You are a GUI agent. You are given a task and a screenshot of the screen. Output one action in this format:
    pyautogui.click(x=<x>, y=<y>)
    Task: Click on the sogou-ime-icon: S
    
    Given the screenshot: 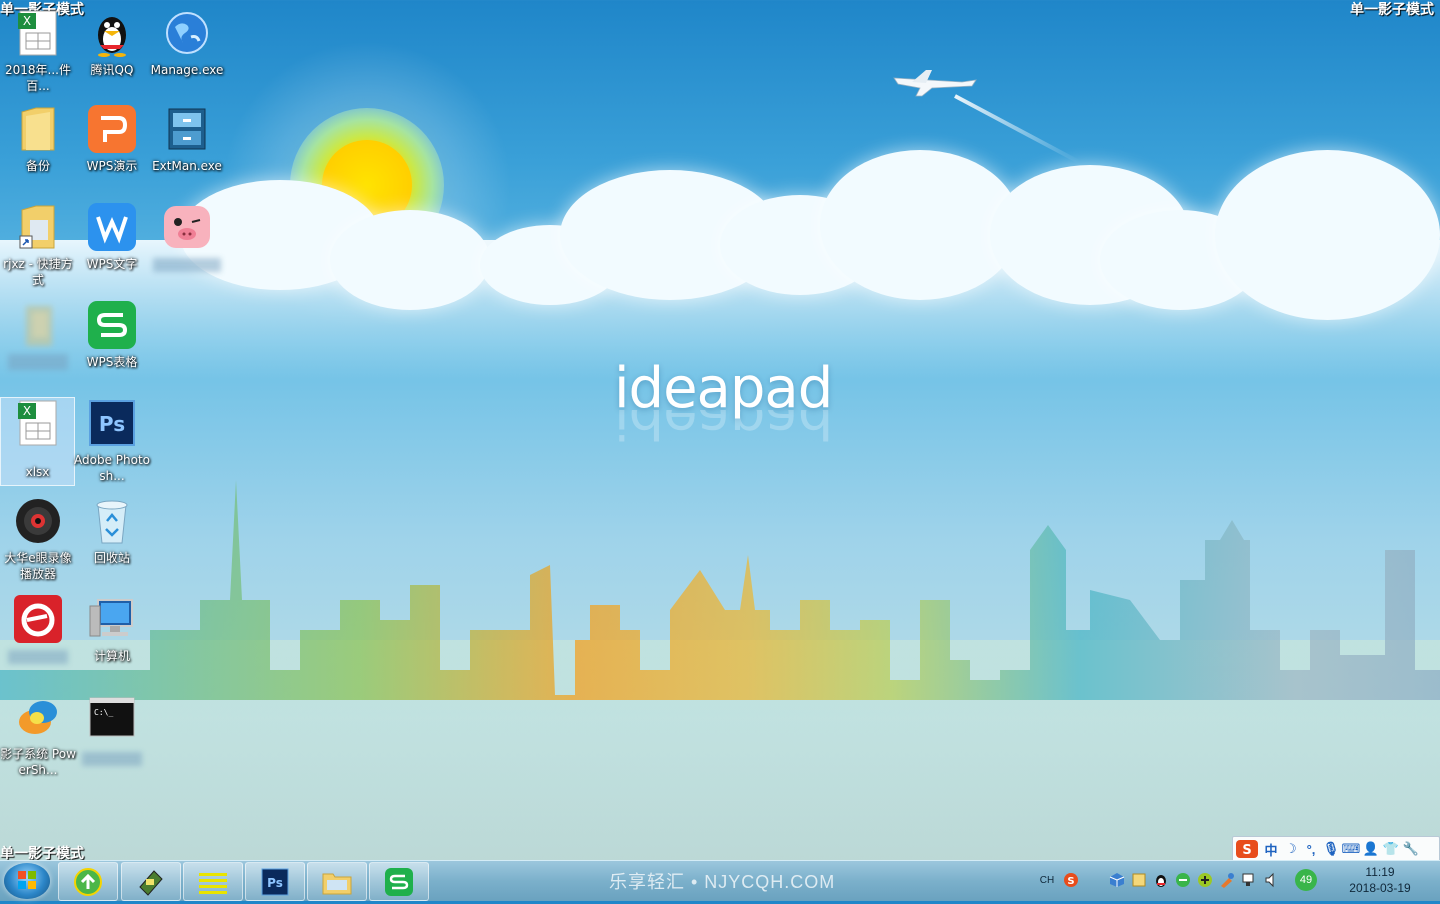 What is the action you would take?
    pyautogui.click(x=1247, y=849)
    